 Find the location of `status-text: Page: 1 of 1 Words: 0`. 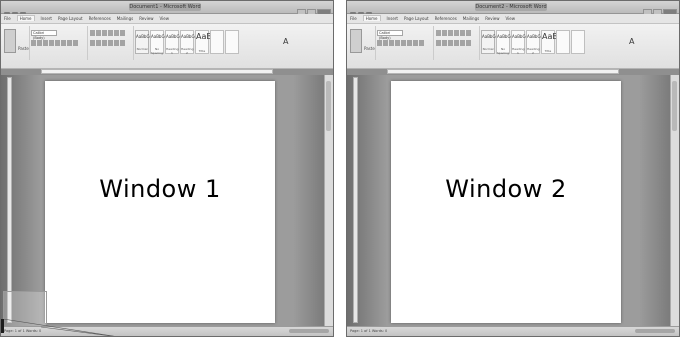

status-text: Page: 1 of 1 Words: 0 is located at coordinates (369, 331).